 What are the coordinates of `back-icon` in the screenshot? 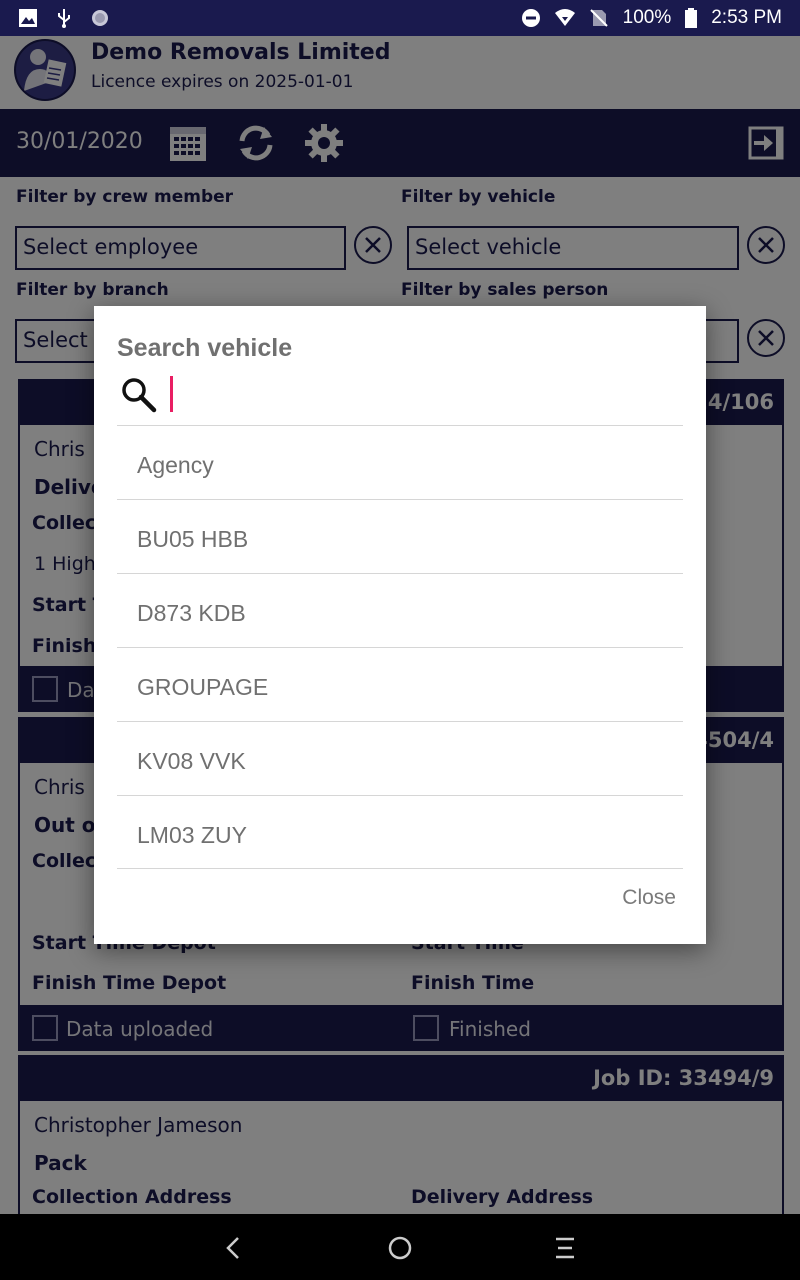 It's located at (234, 1248).